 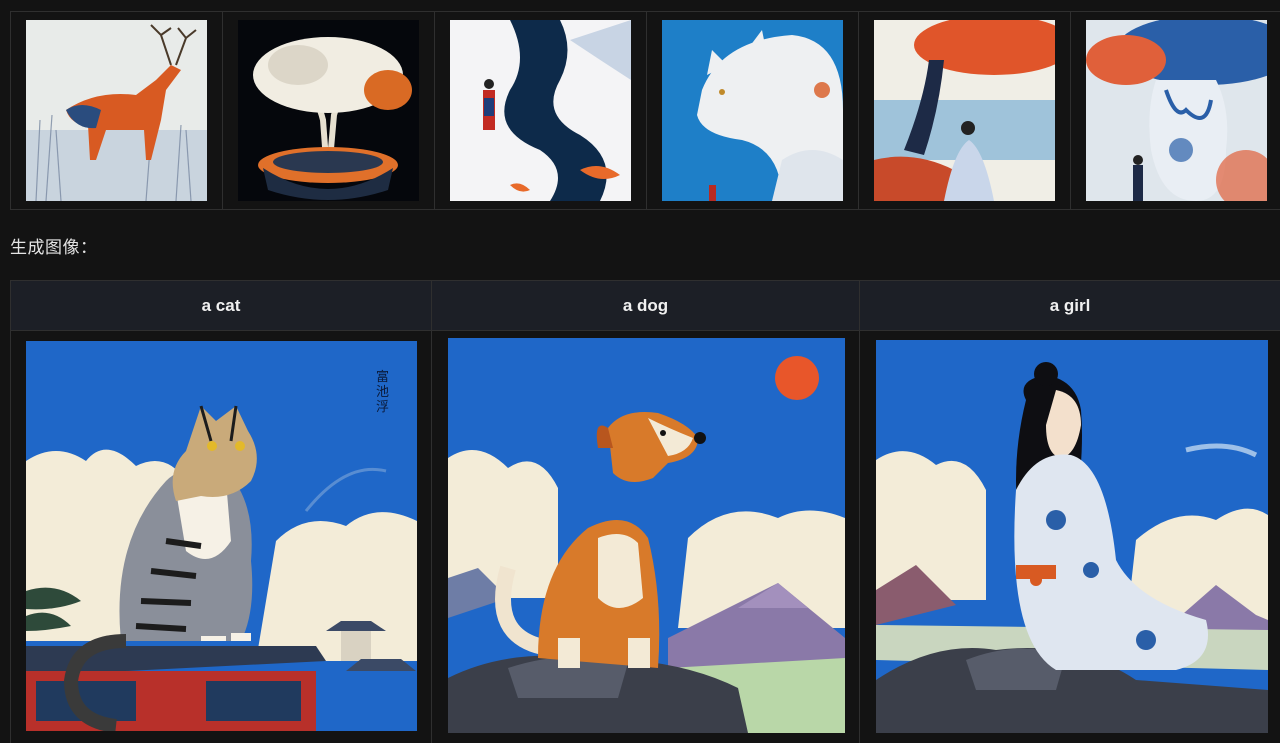 I want to click on reference-image-bonsai, so click(x=328, y=110).